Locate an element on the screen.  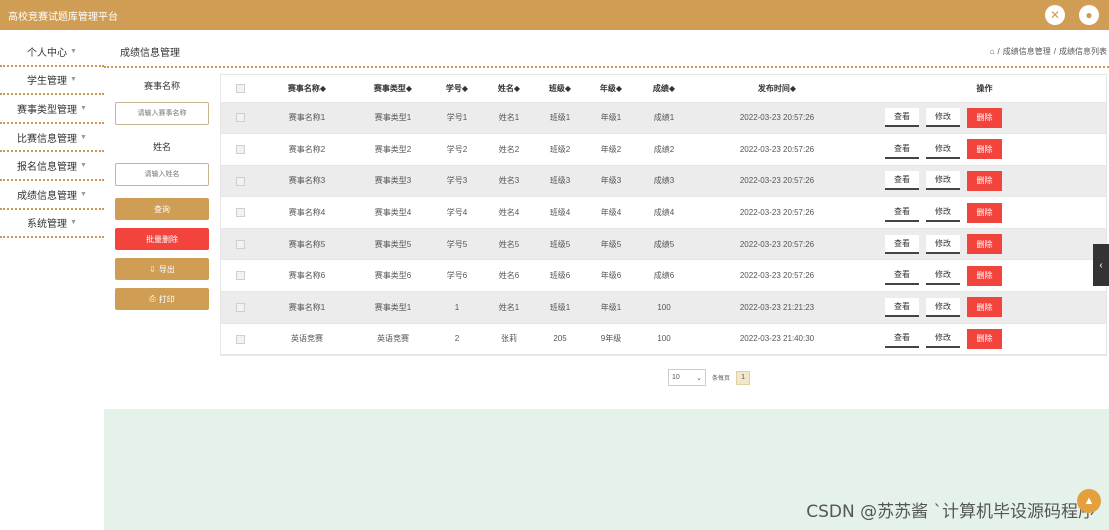
column-header: 班级◆ is located at coordinates (560, 89).